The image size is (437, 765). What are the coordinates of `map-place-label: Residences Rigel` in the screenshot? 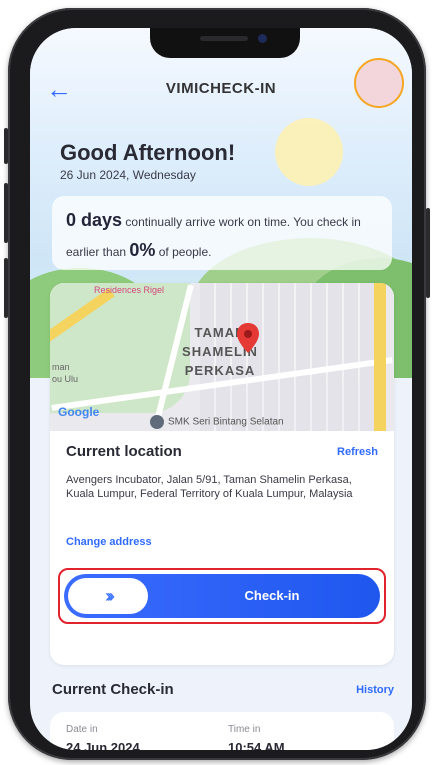 It's located at (129, 290).